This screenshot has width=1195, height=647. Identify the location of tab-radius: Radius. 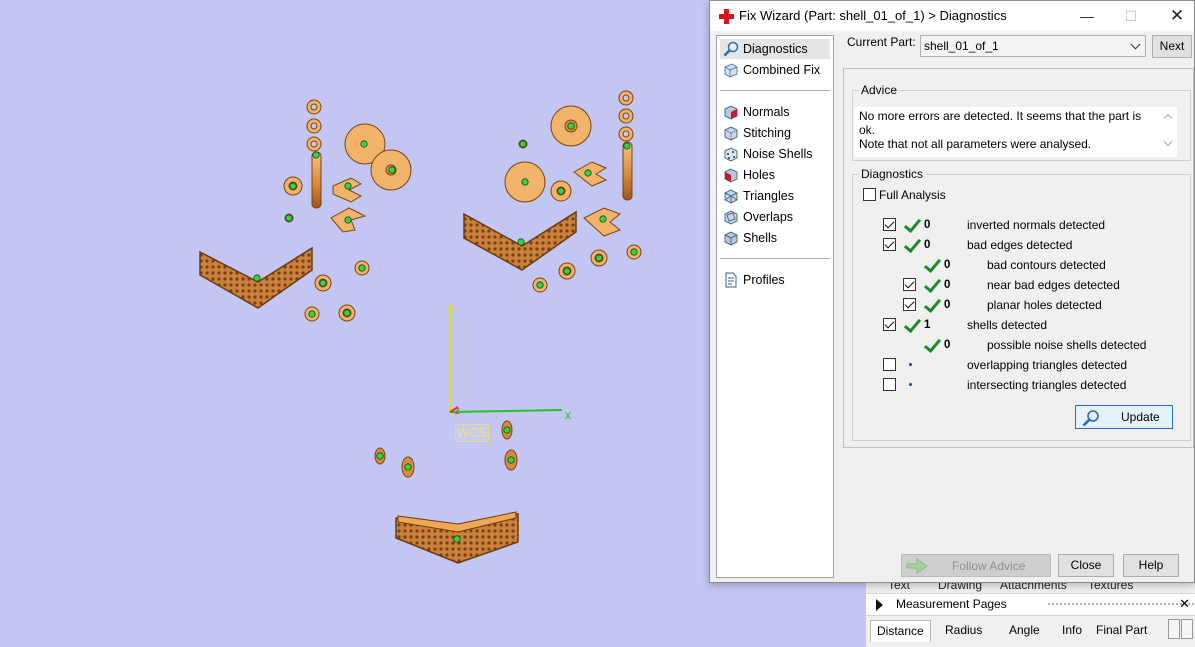
(963, 631).